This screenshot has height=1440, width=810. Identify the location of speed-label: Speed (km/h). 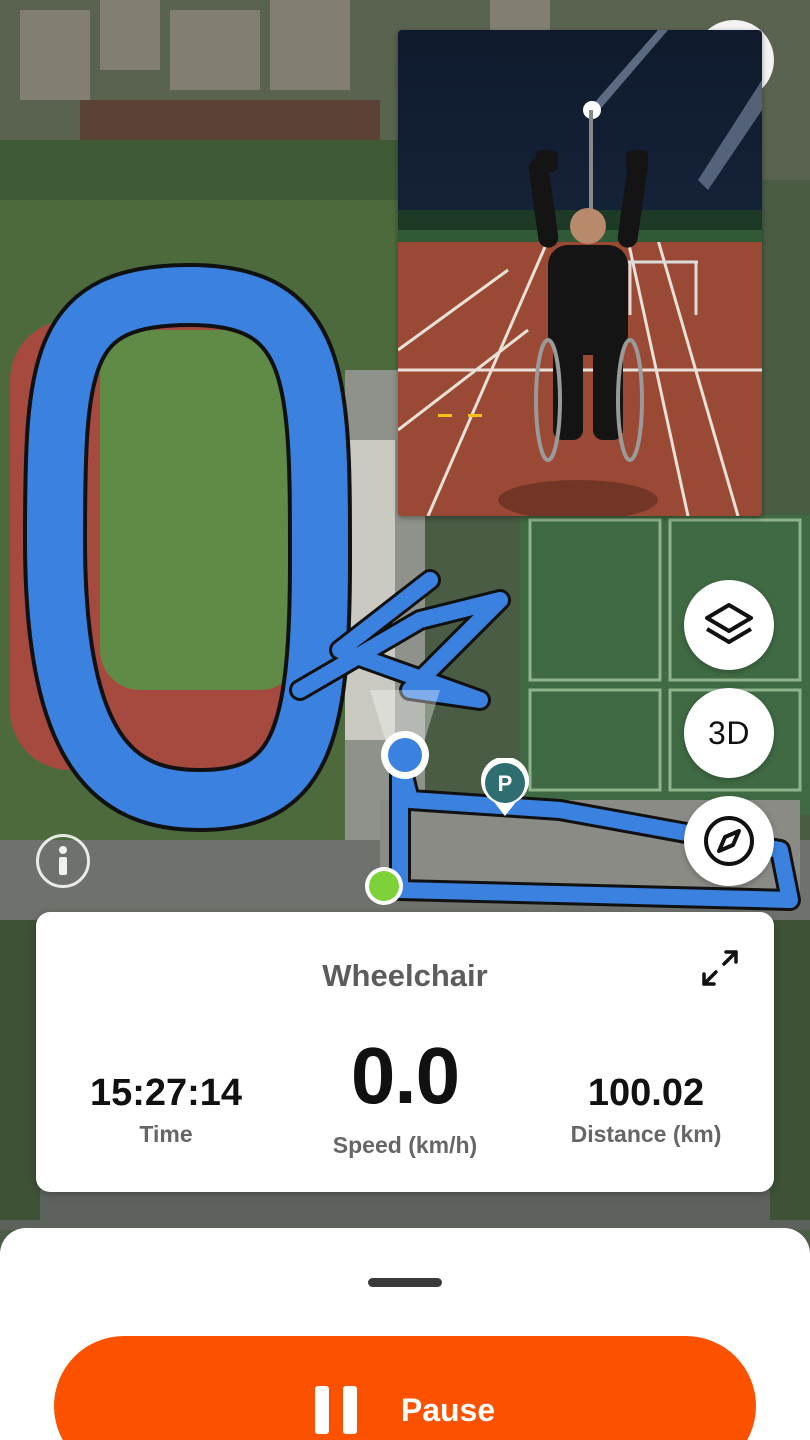
(405, 1145).